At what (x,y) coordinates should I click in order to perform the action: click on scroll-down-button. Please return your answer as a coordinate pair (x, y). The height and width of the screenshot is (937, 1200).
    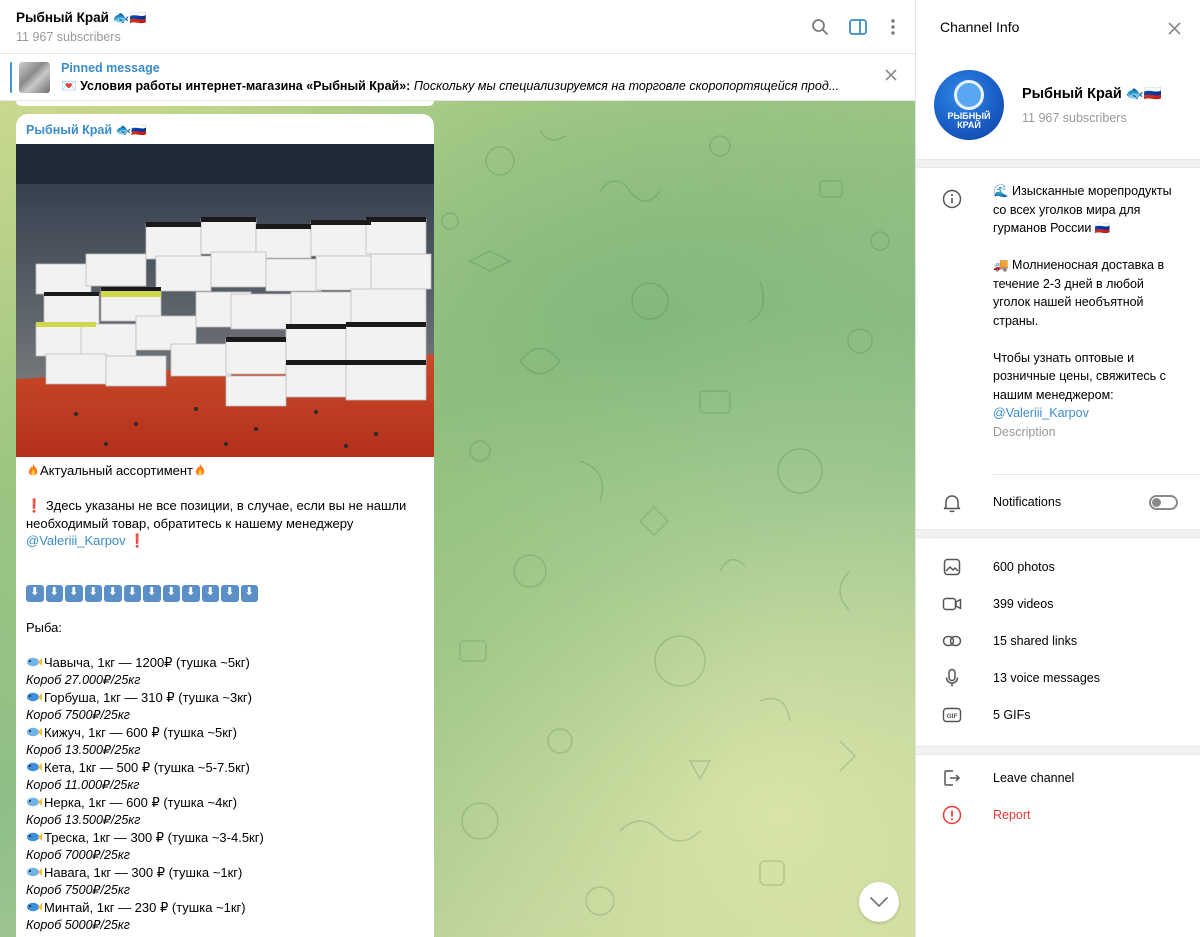
    Looking at the image, I should click on (879, 902).